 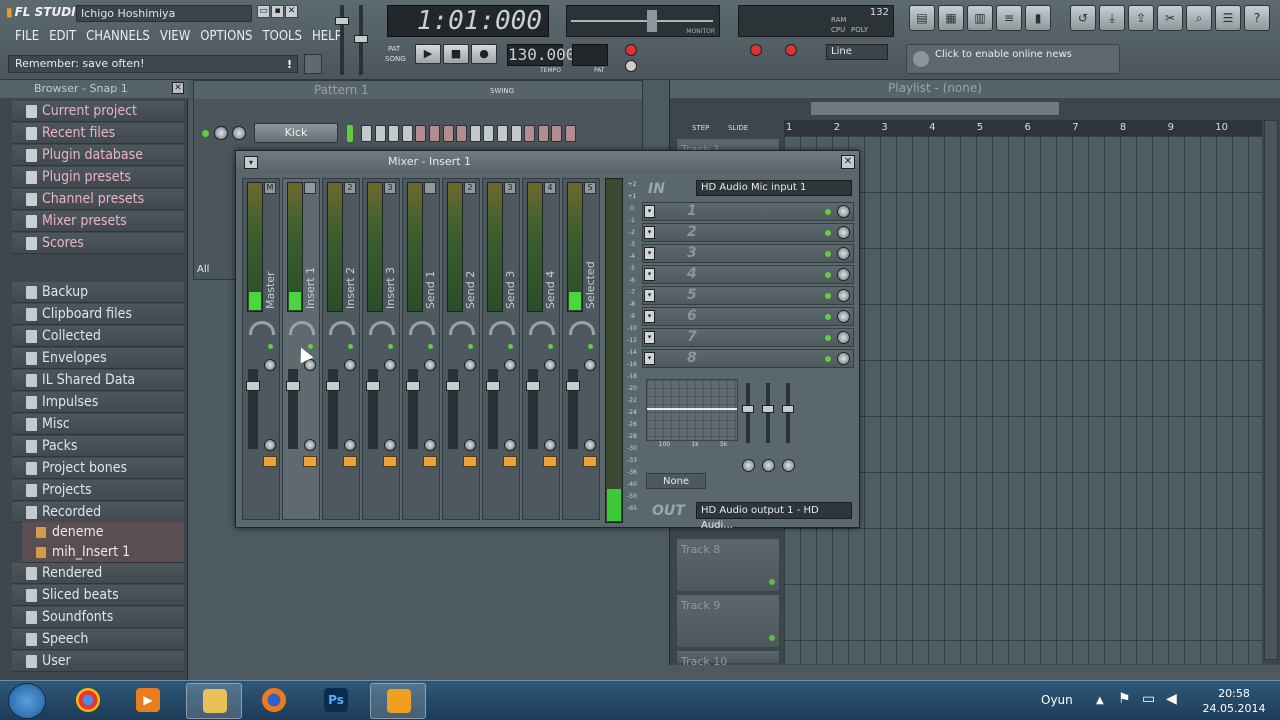 I want to click on track-mute-led, so click(x=772, y=582).